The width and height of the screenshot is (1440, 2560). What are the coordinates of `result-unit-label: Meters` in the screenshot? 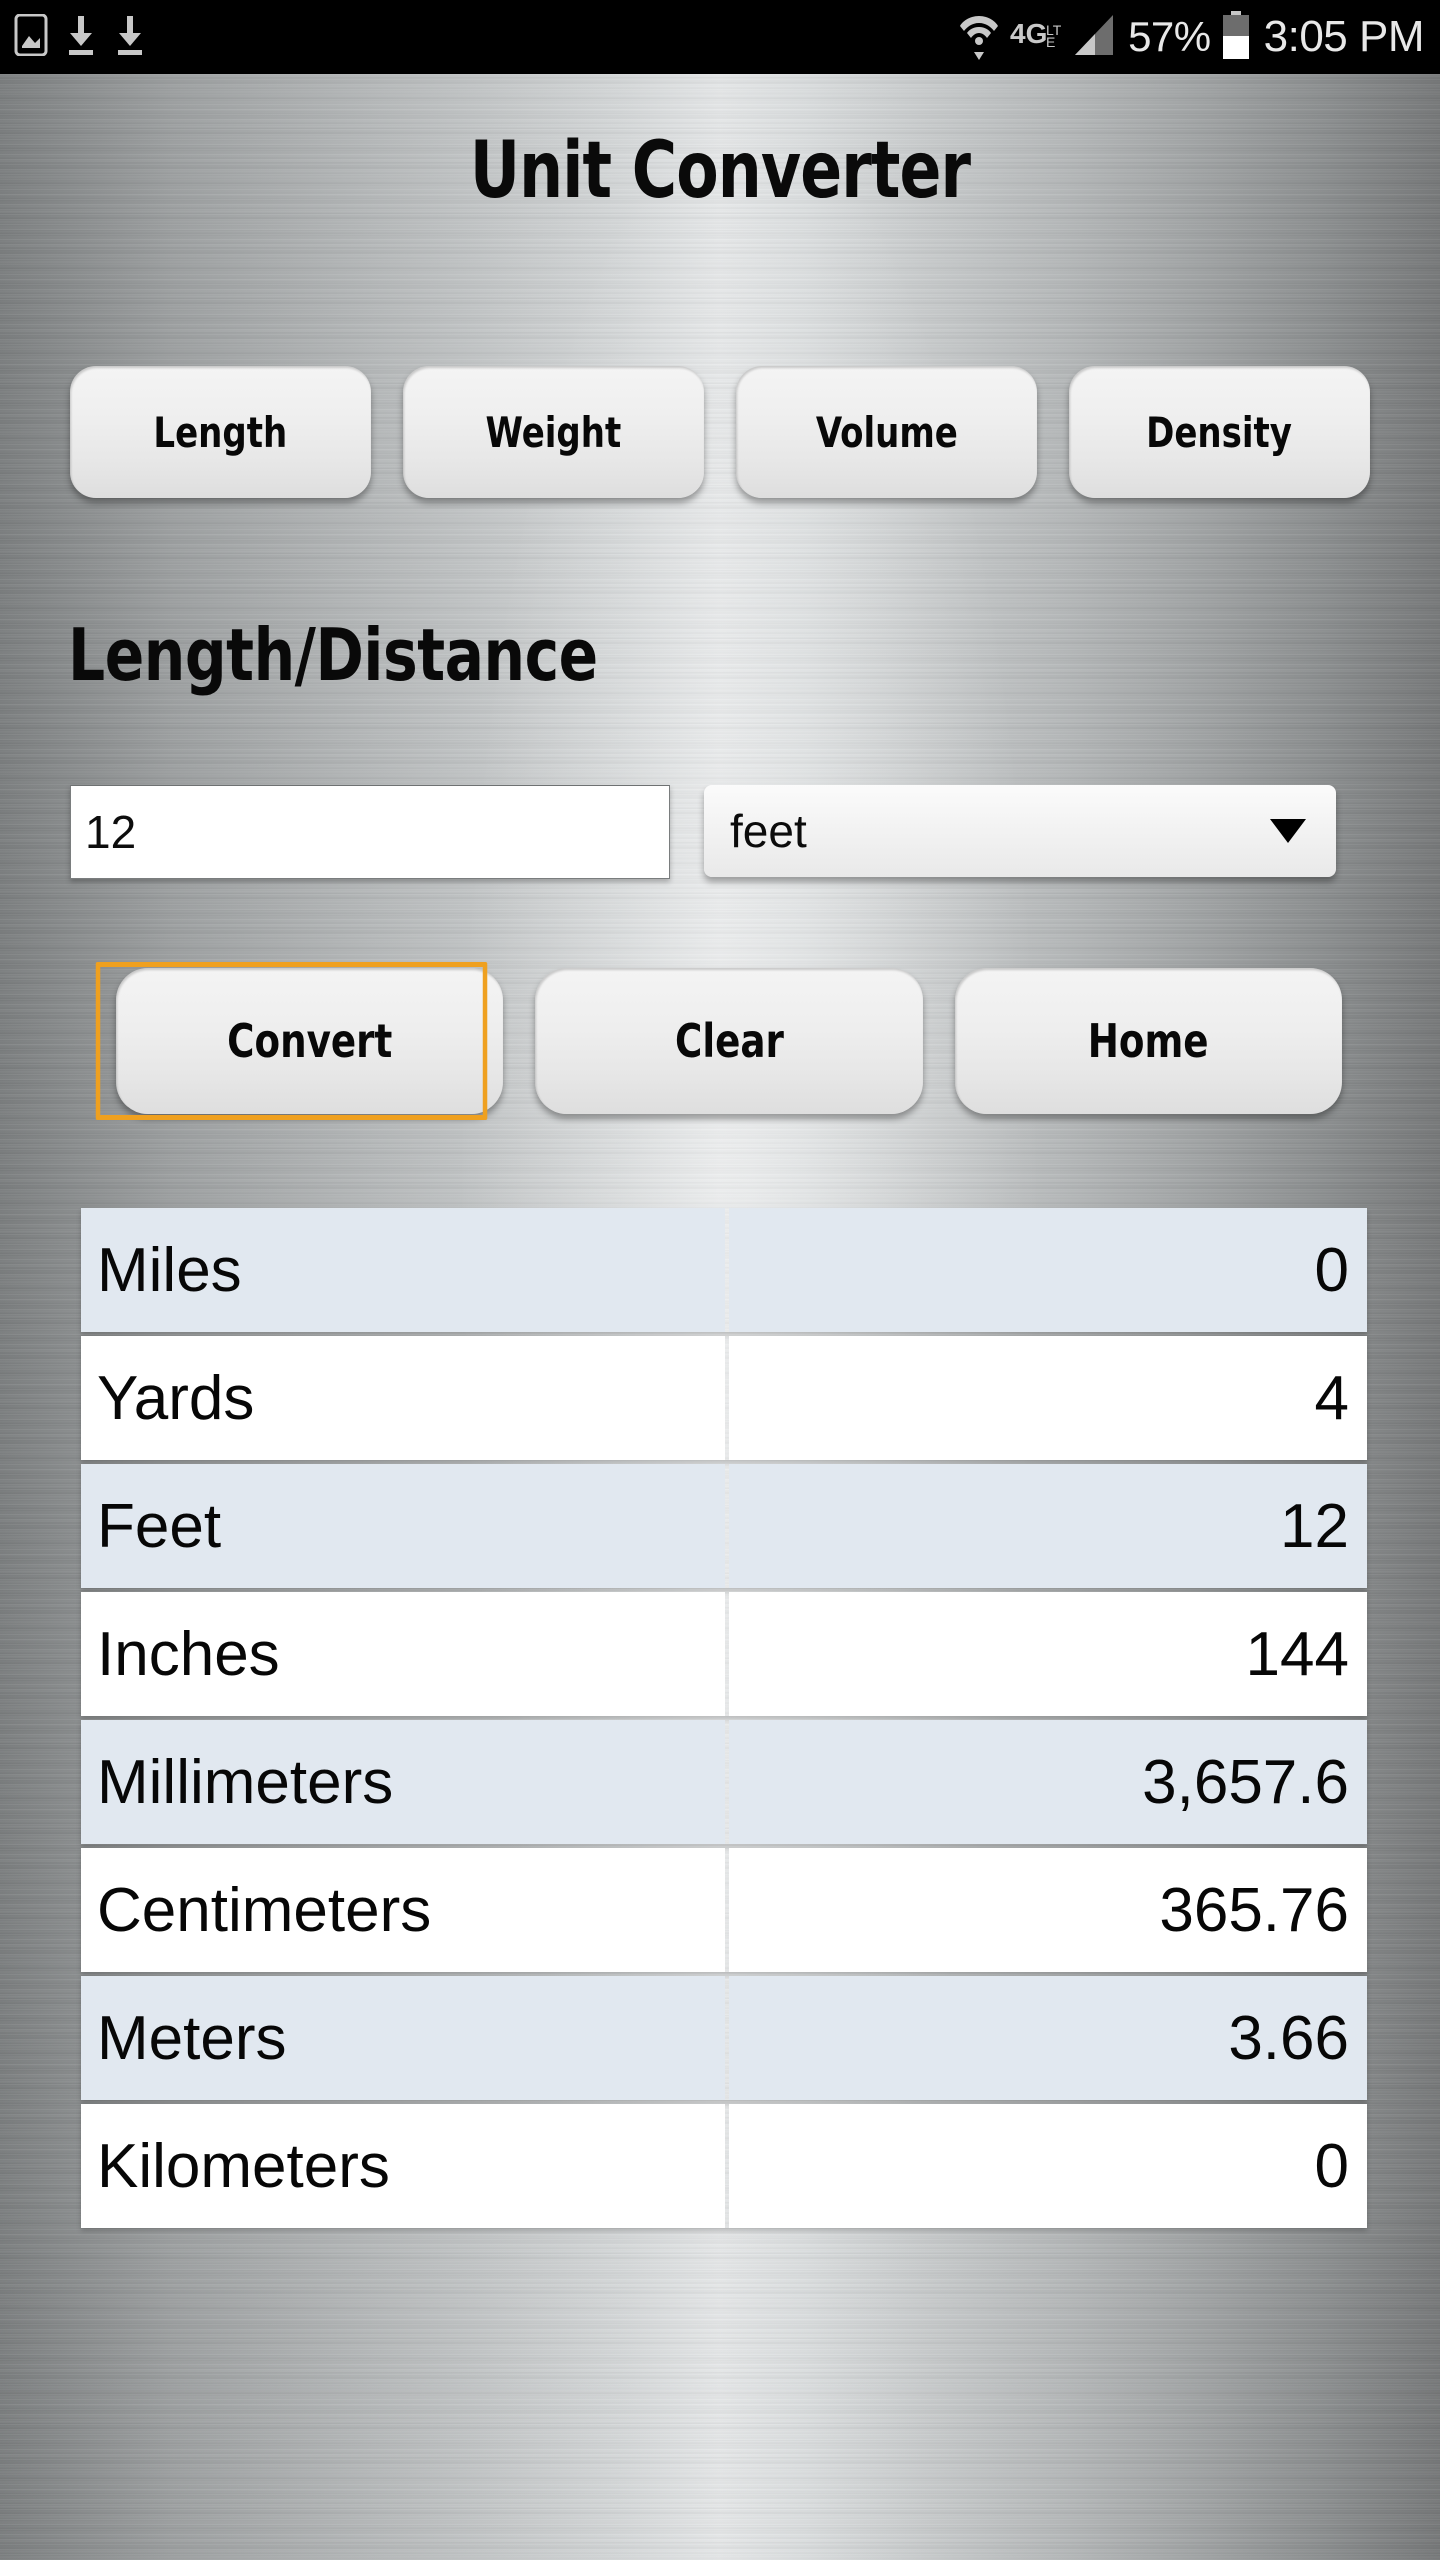 It's located at (403, 2038).